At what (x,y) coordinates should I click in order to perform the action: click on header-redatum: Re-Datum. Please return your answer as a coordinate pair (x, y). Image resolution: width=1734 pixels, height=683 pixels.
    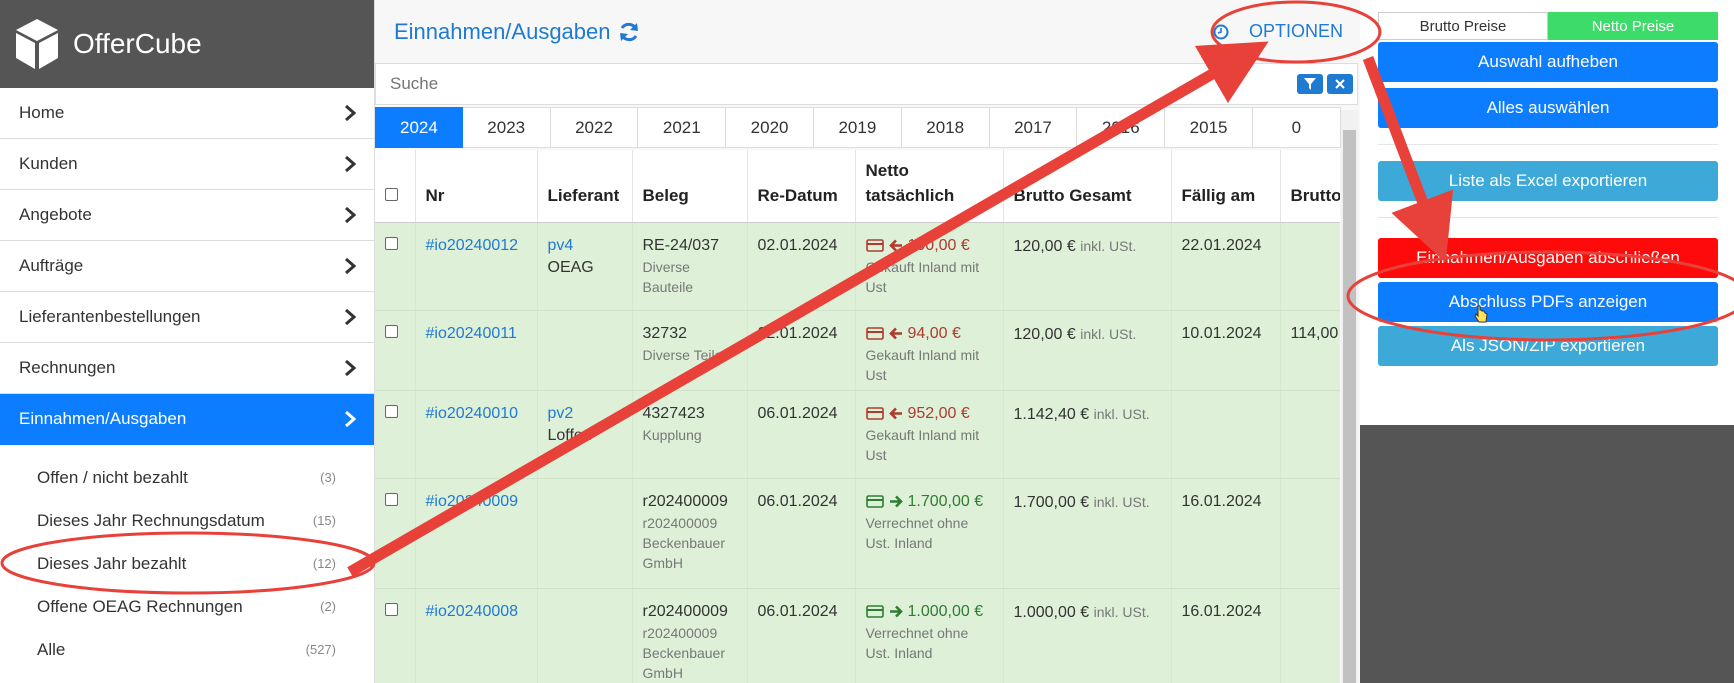
    Looking at the image, I should click on (801, 186).